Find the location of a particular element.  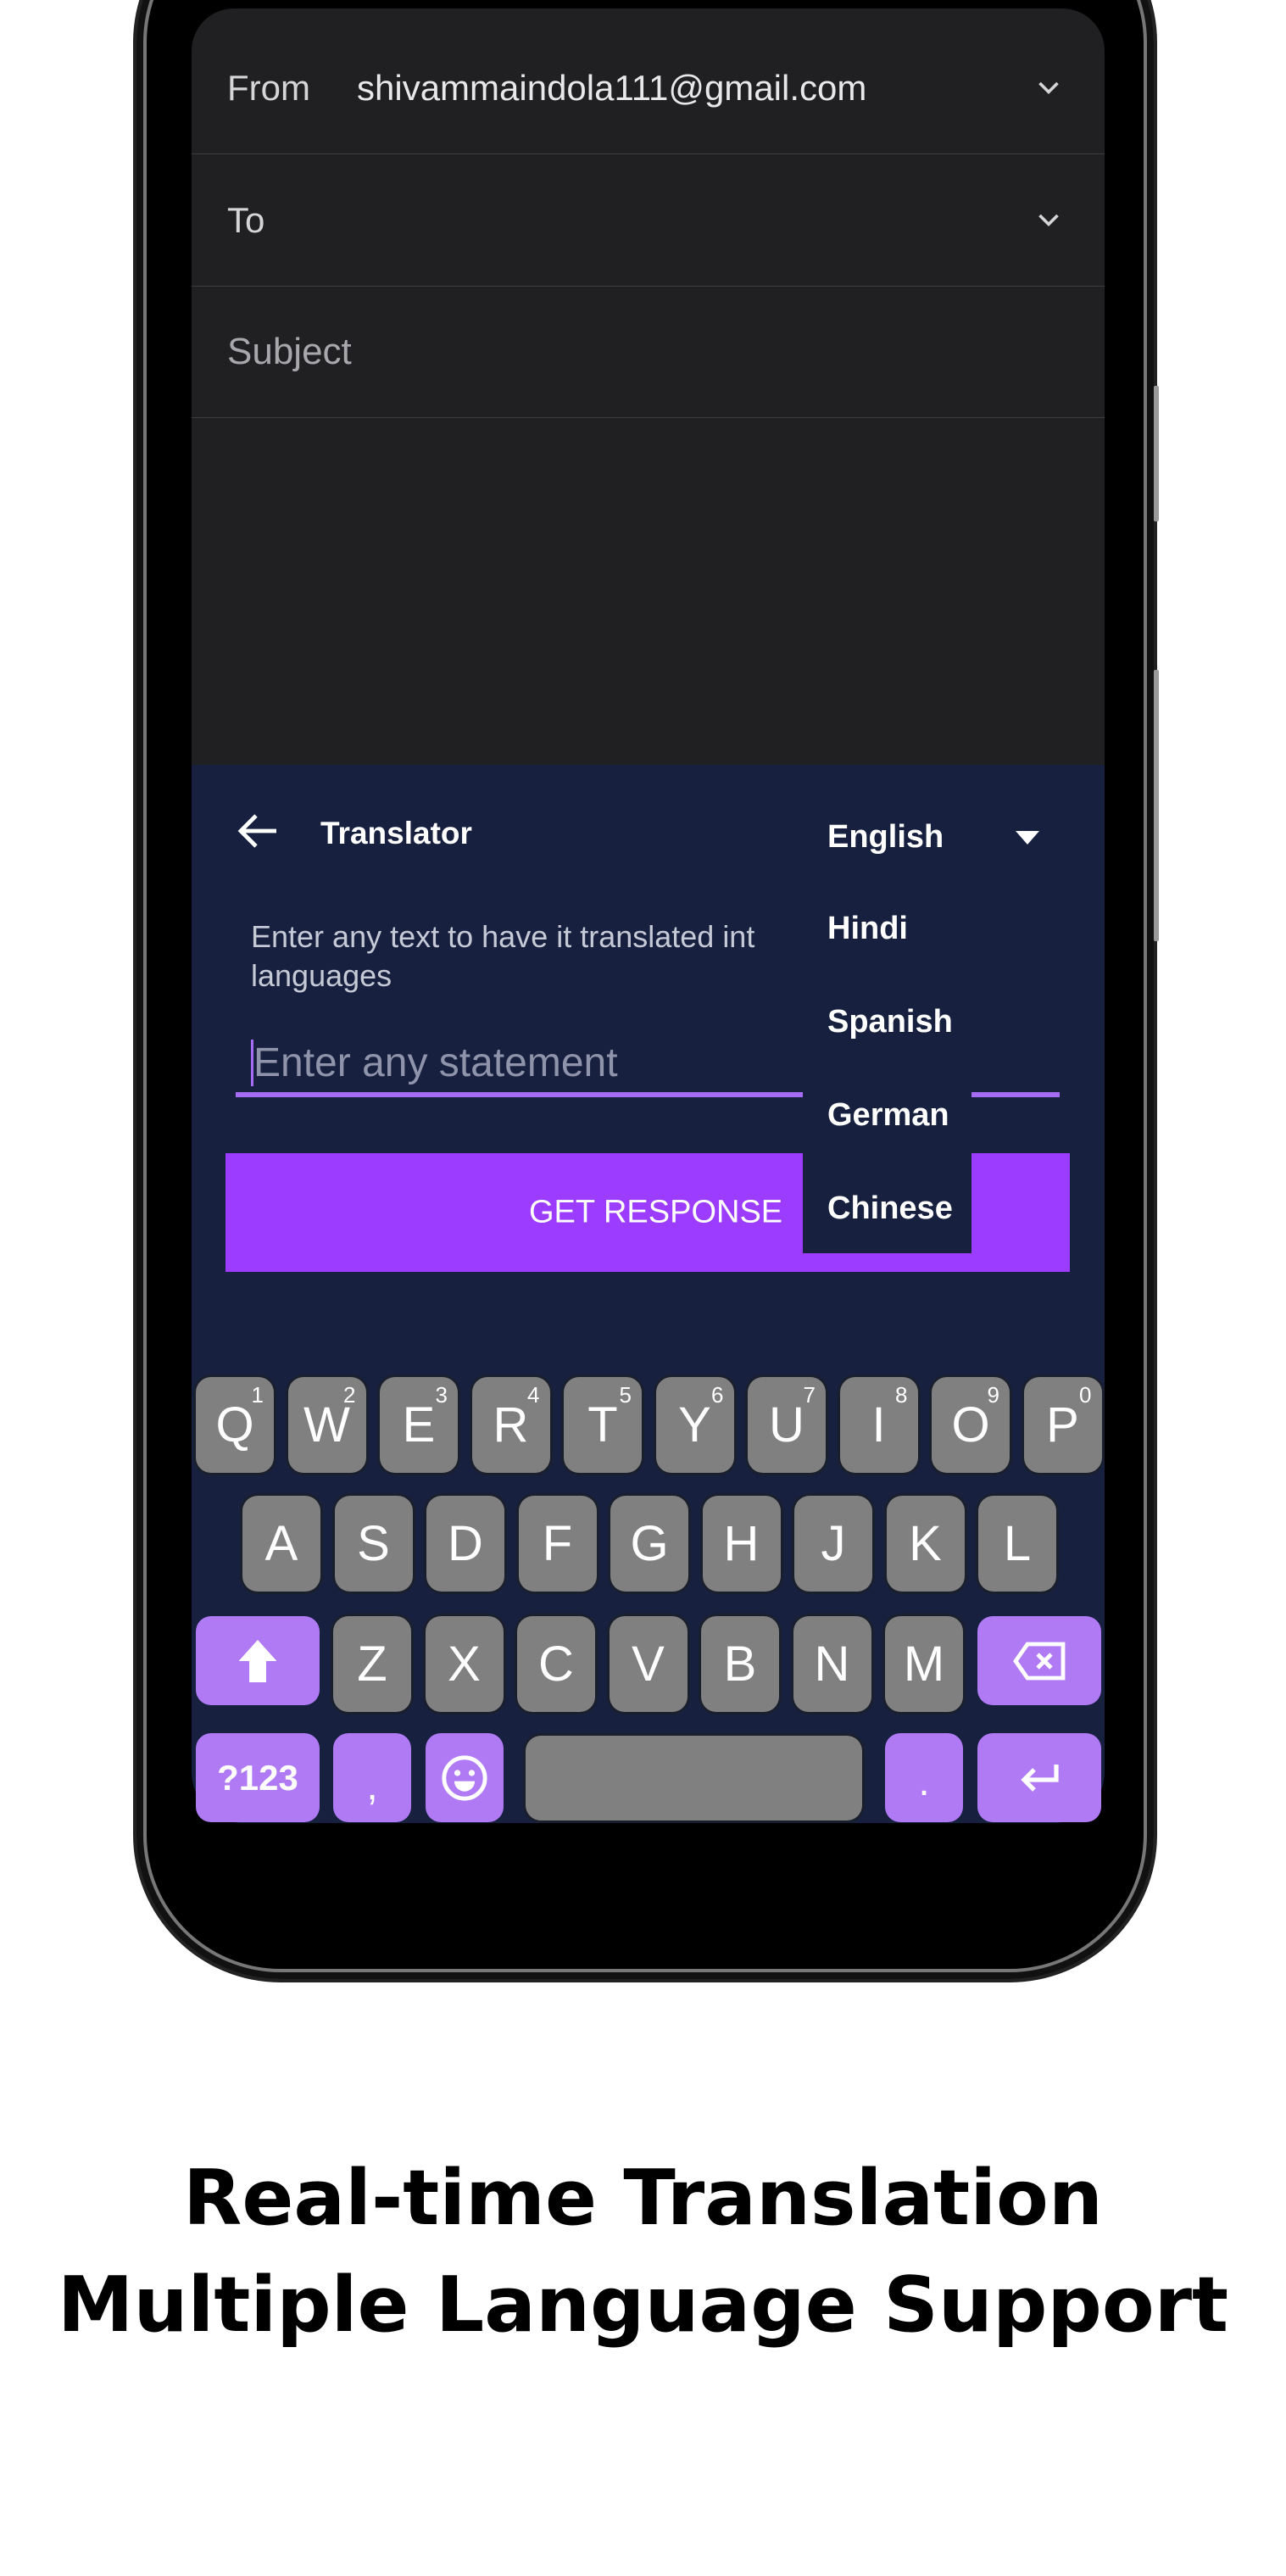

key-y: Y6 is located at coordinates (694, 1425).